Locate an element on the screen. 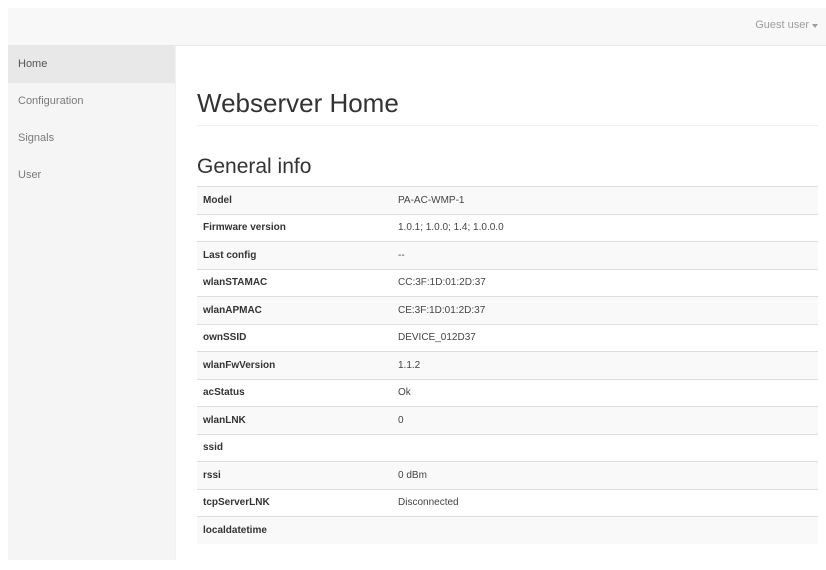 This screenshot has width=826, height=570. info-key: acStatus is located at coordinates (294, 392).